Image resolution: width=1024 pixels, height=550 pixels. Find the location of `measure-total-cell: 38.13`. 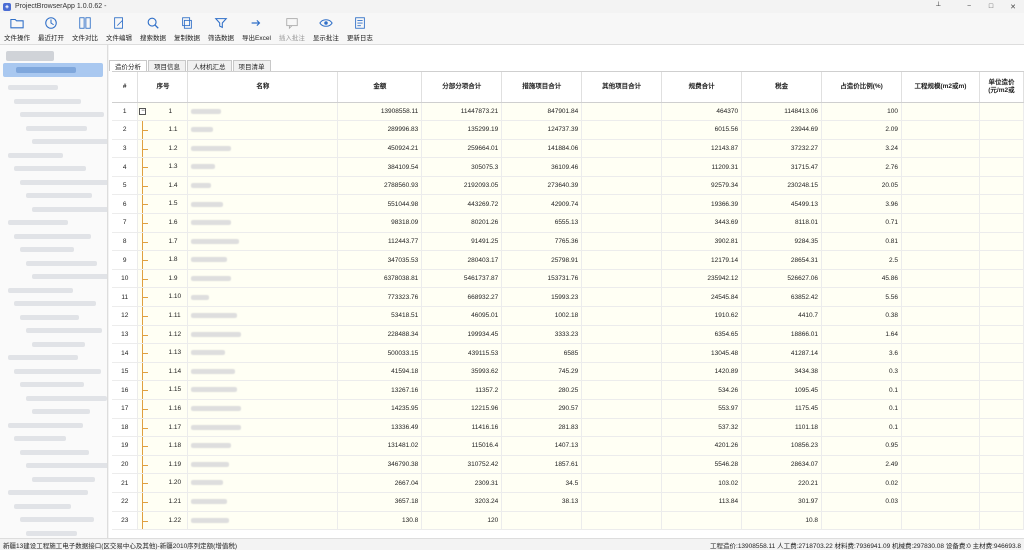

measure-total-cell: 38.13 is located at coordinates (542, 502).